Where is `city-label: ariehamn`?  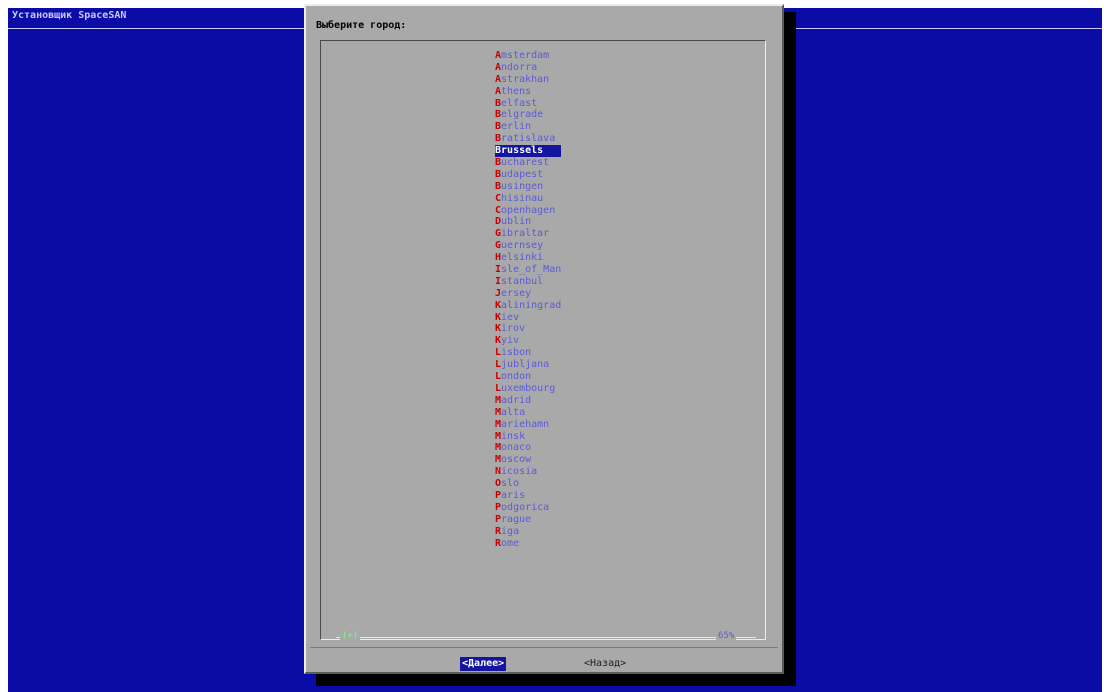
city-label: ariehamn is located at coordinates (525, 424).